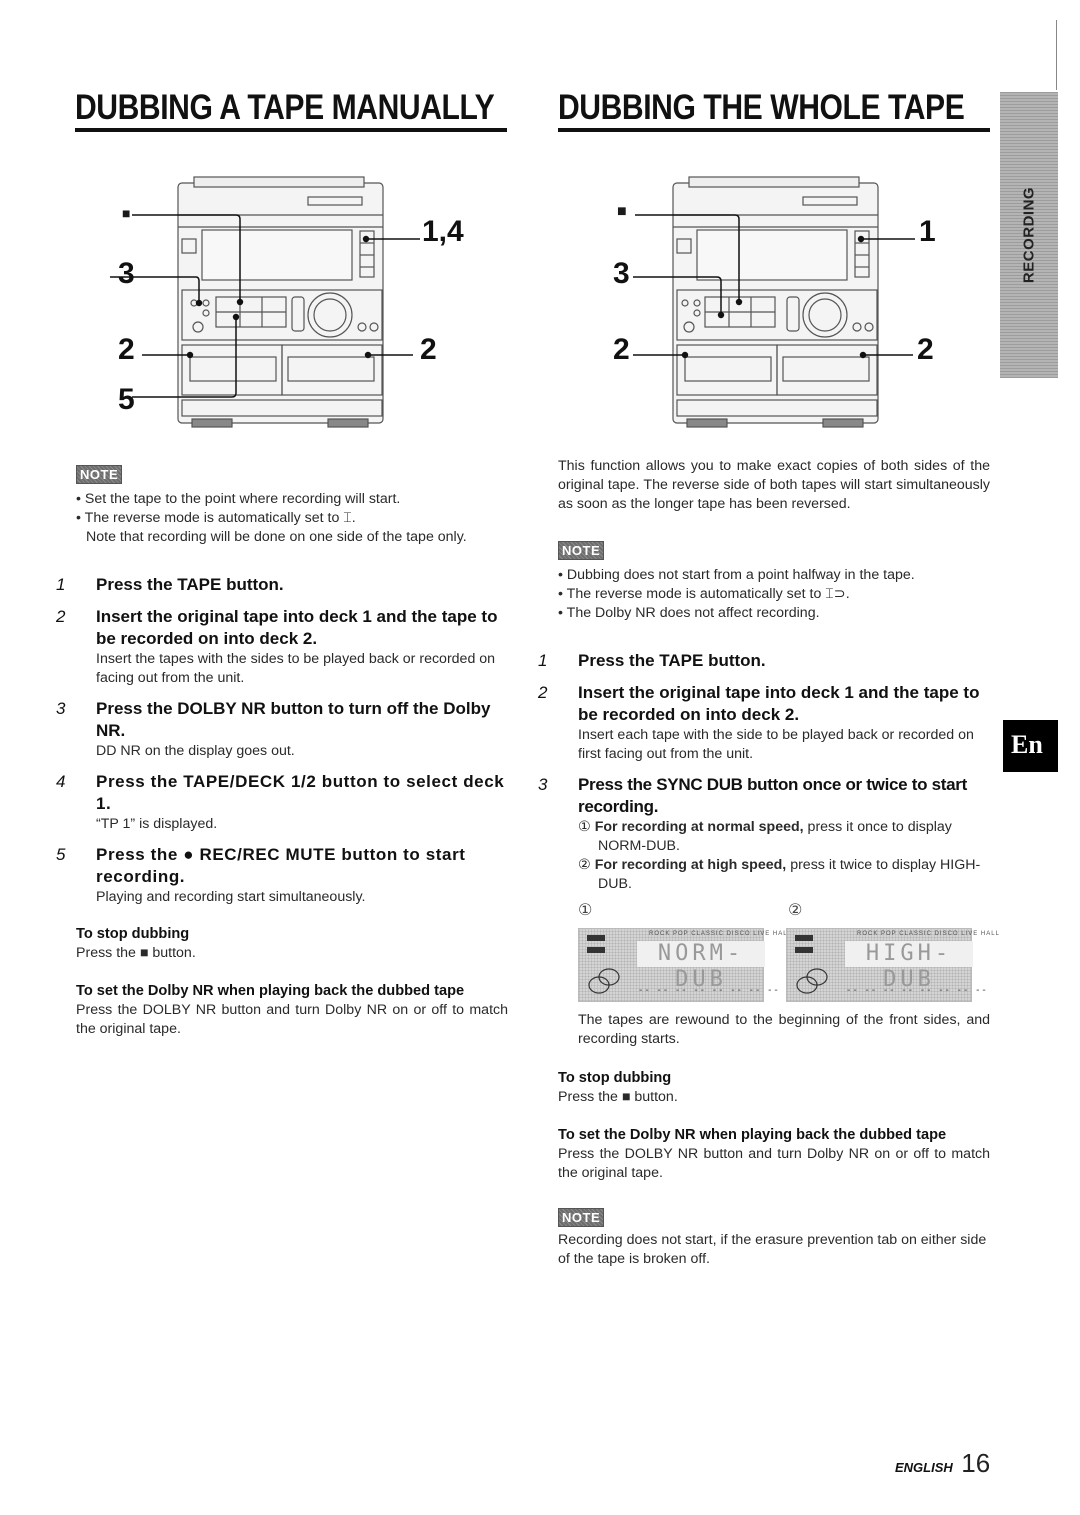 The image size is (1080, 1515). What do you see at coordinates (157, 824) in the screenshot?
I see `step-detail: “TP 1” is displayed.` at bounding box center [157, 824].